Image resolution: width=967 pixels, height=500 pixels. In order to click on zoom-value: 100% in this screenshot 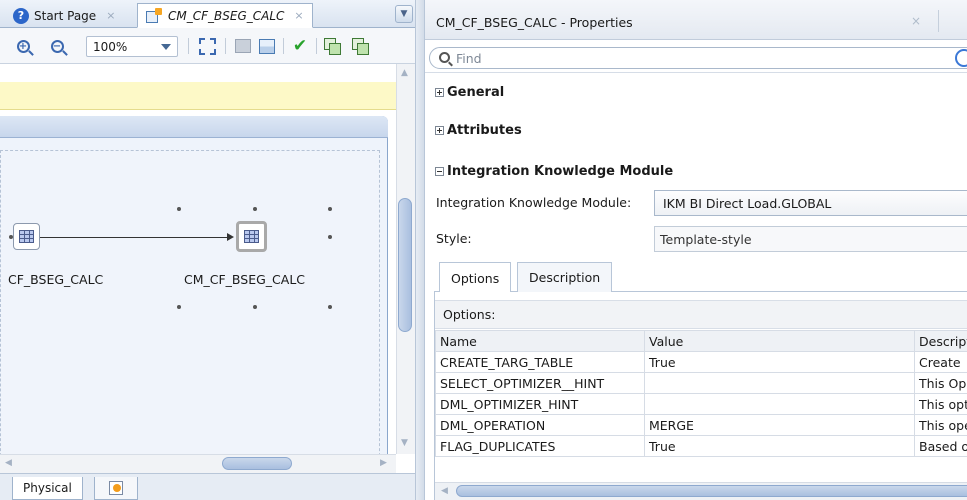, I will do `click(110, 46)`.